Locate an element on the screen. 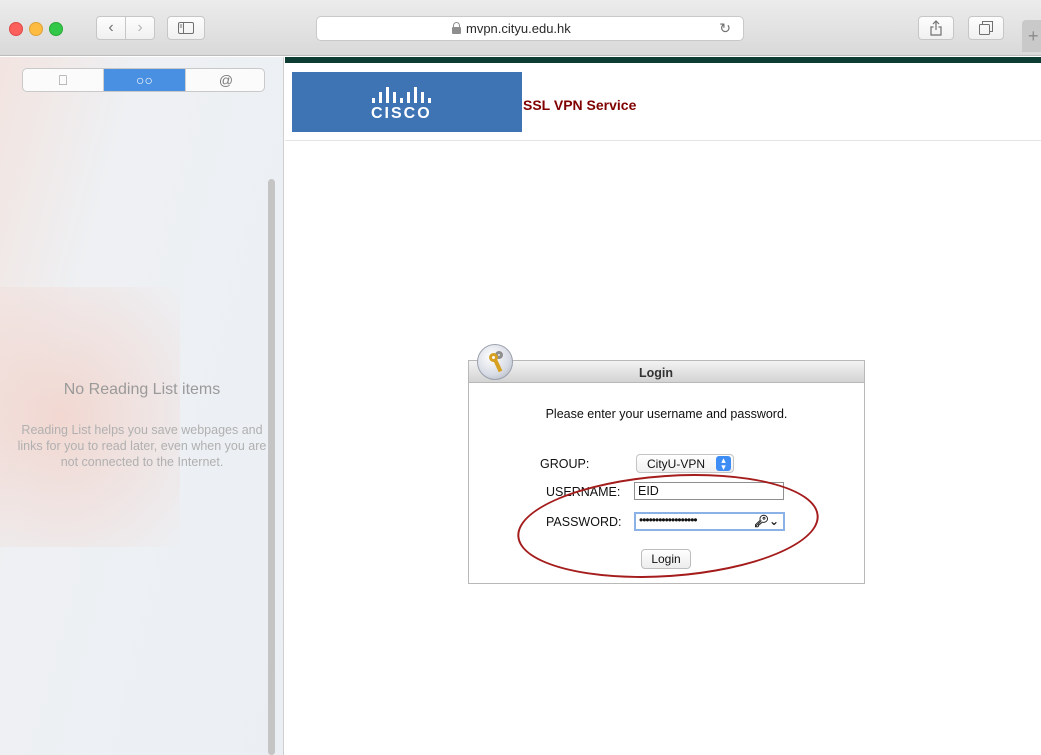  group-select-value: CityU-VPN is located at coordinates (676, 464).